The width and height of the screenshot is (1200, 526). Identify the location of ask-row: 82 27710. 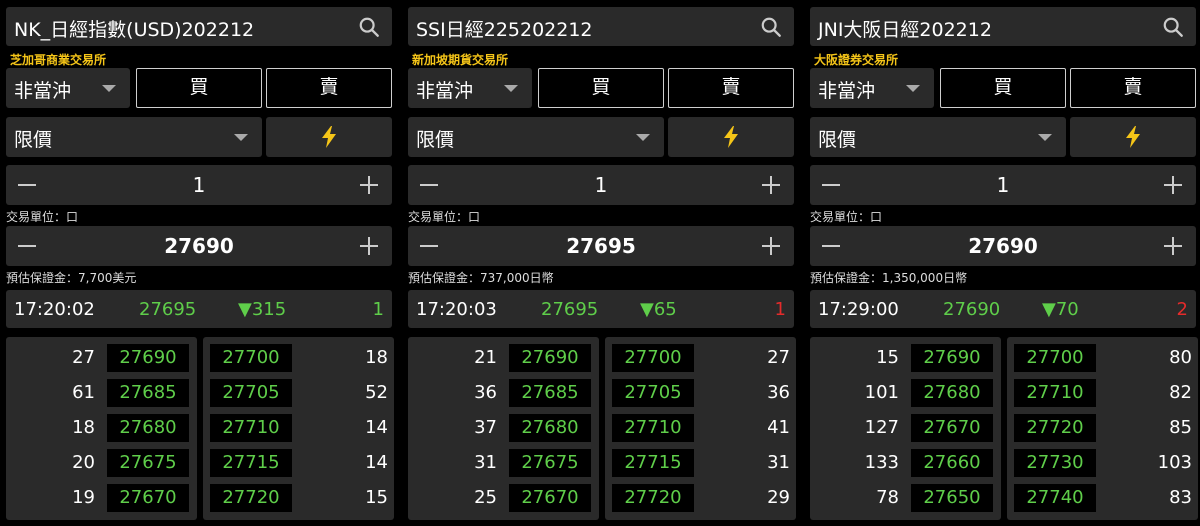
(1102, 393).